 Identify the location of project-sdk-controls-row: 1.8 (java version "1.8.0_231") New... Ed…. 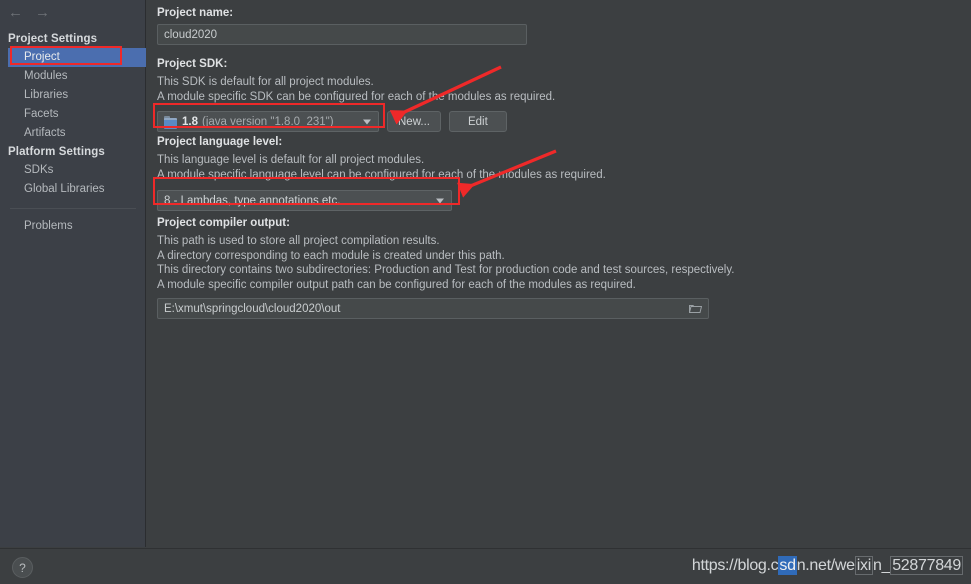
(356, 121).